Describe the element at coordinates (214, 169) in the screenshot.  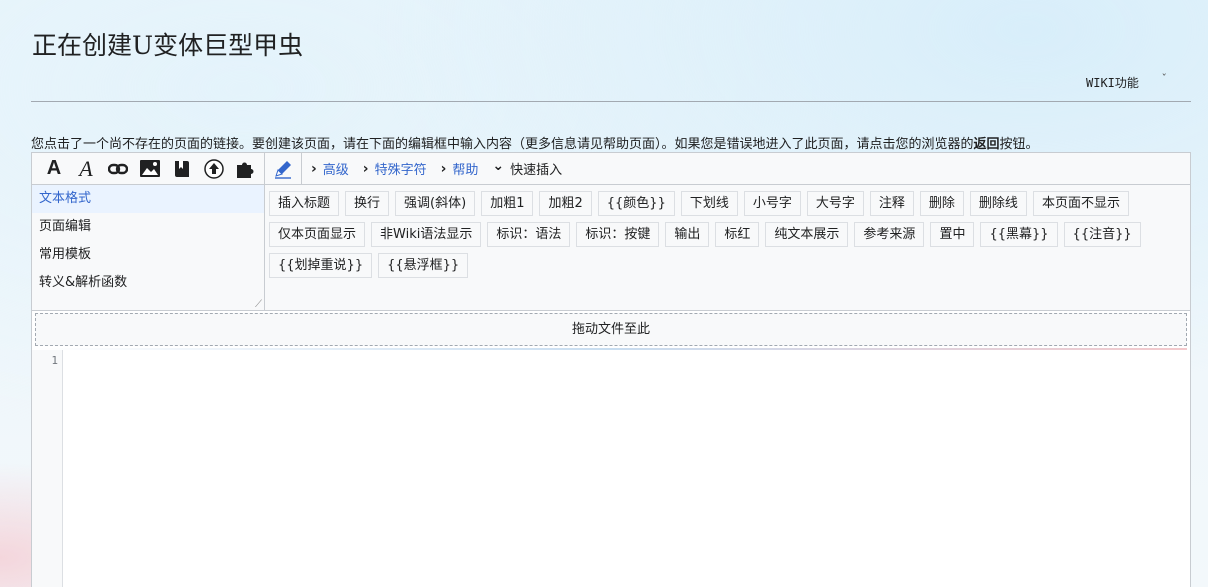
I see `upload-icon` at that location.